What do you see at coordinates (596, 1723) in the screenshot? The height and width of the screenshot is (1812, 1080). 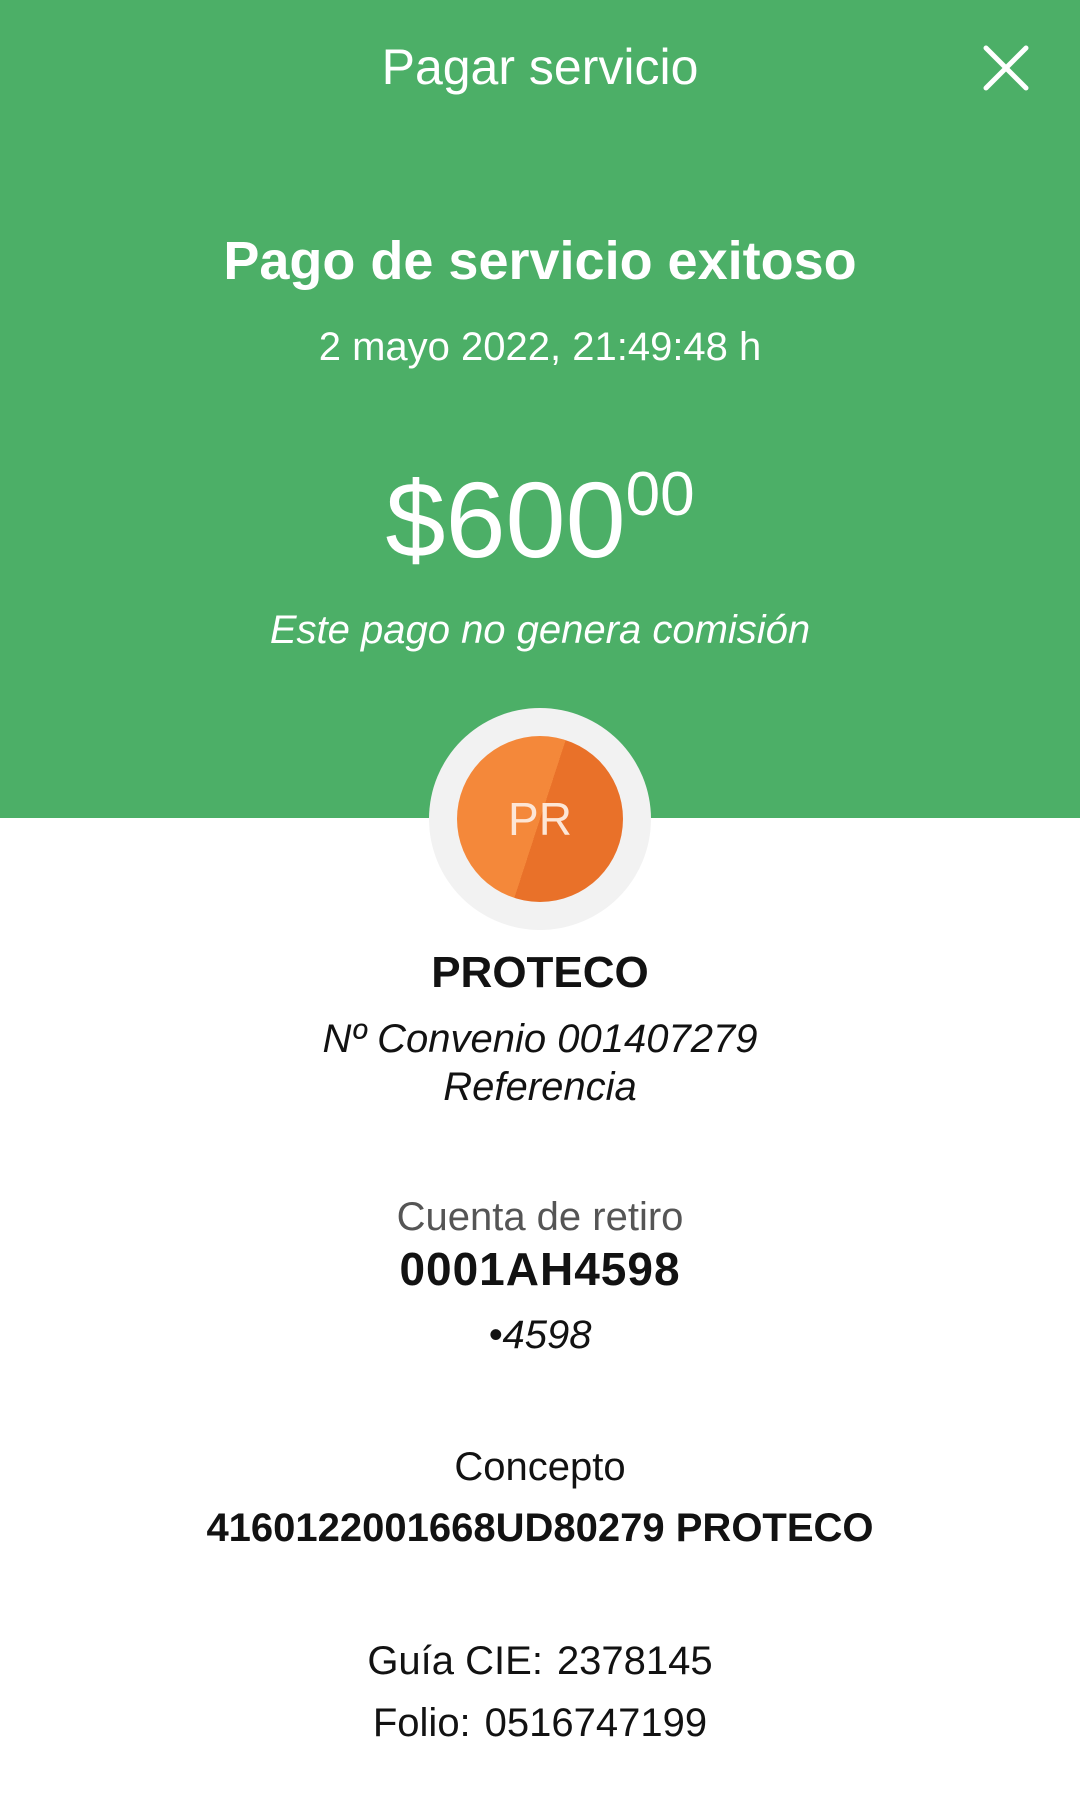 I see `folio-value: 0516747199` at bounding box center [596, 1723].